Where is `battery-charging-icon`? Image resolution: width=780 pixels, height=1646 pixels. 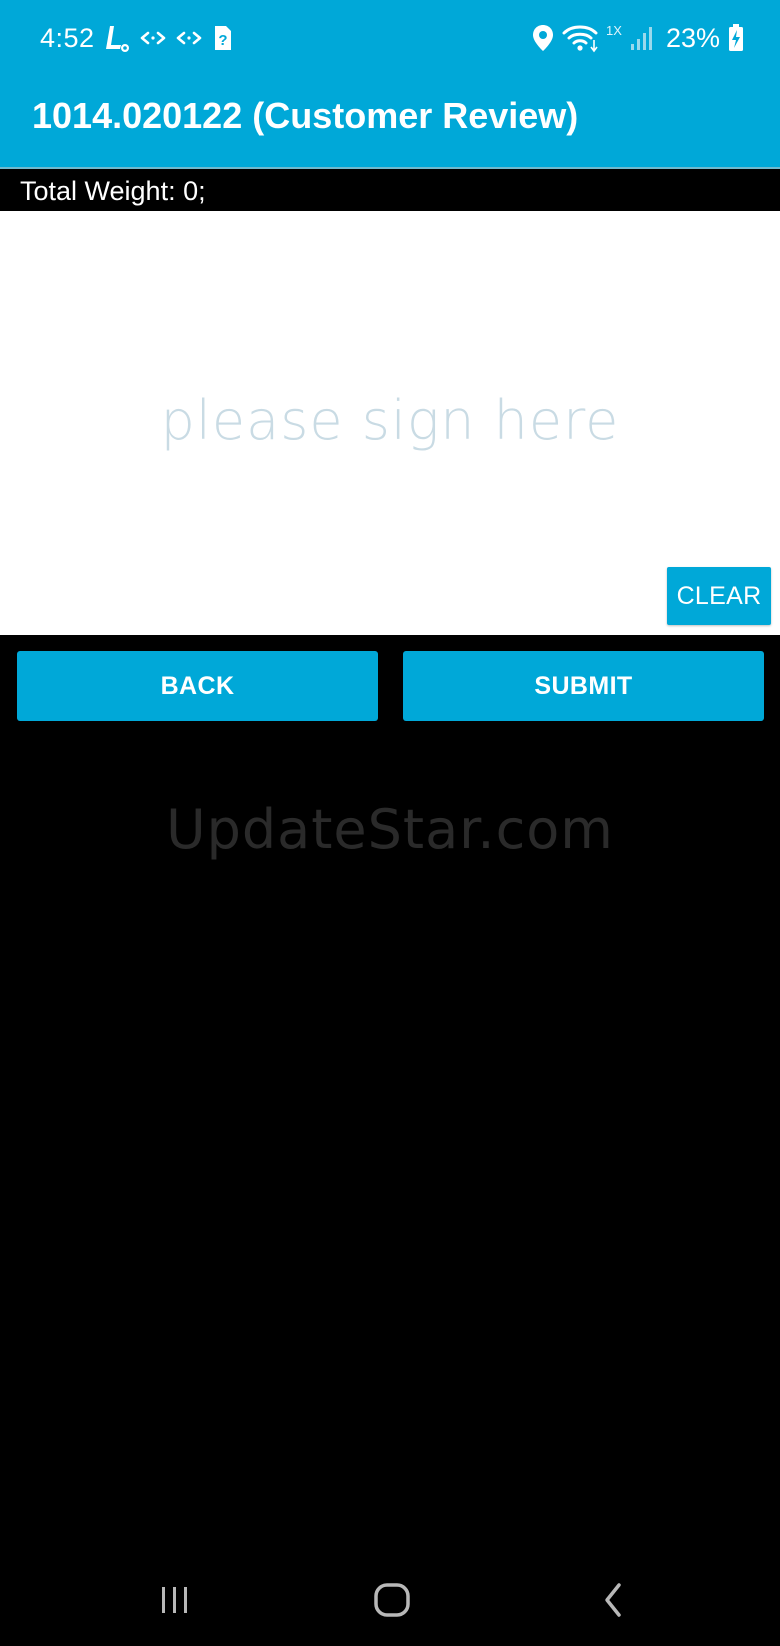
battery-charging-icon is located at coordinates (736, 38).